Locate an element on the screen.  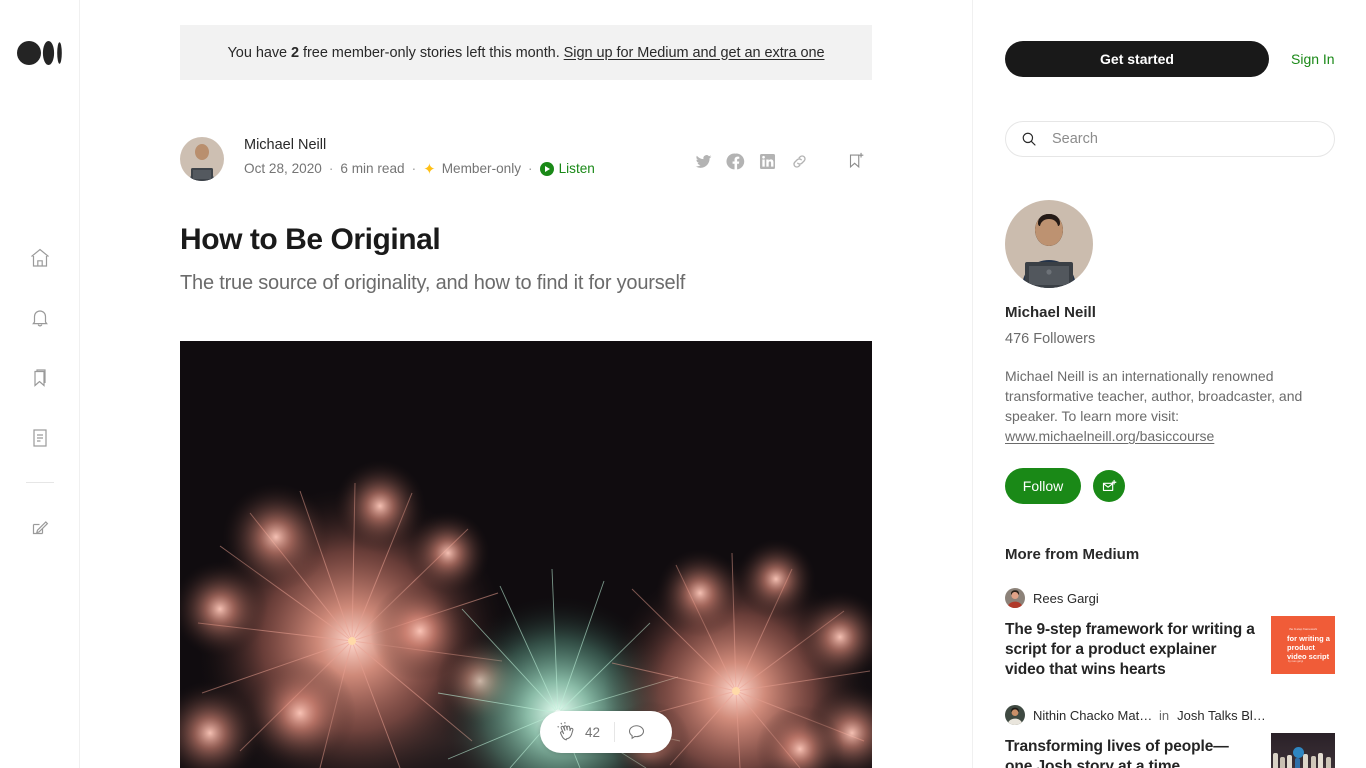
comment-button is located at coordinates (636, 732).